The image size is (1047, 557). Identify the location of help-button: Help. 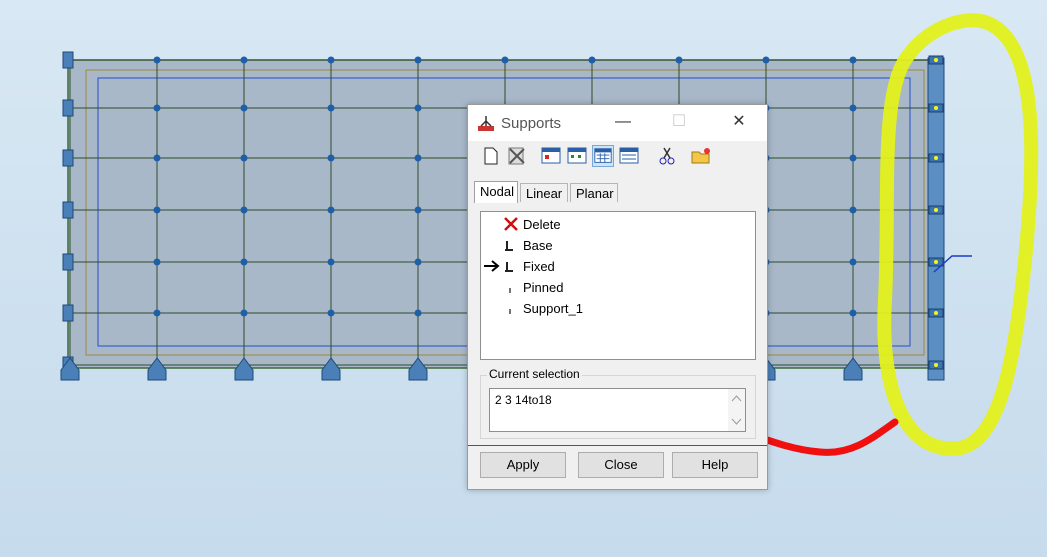
(715, 465).